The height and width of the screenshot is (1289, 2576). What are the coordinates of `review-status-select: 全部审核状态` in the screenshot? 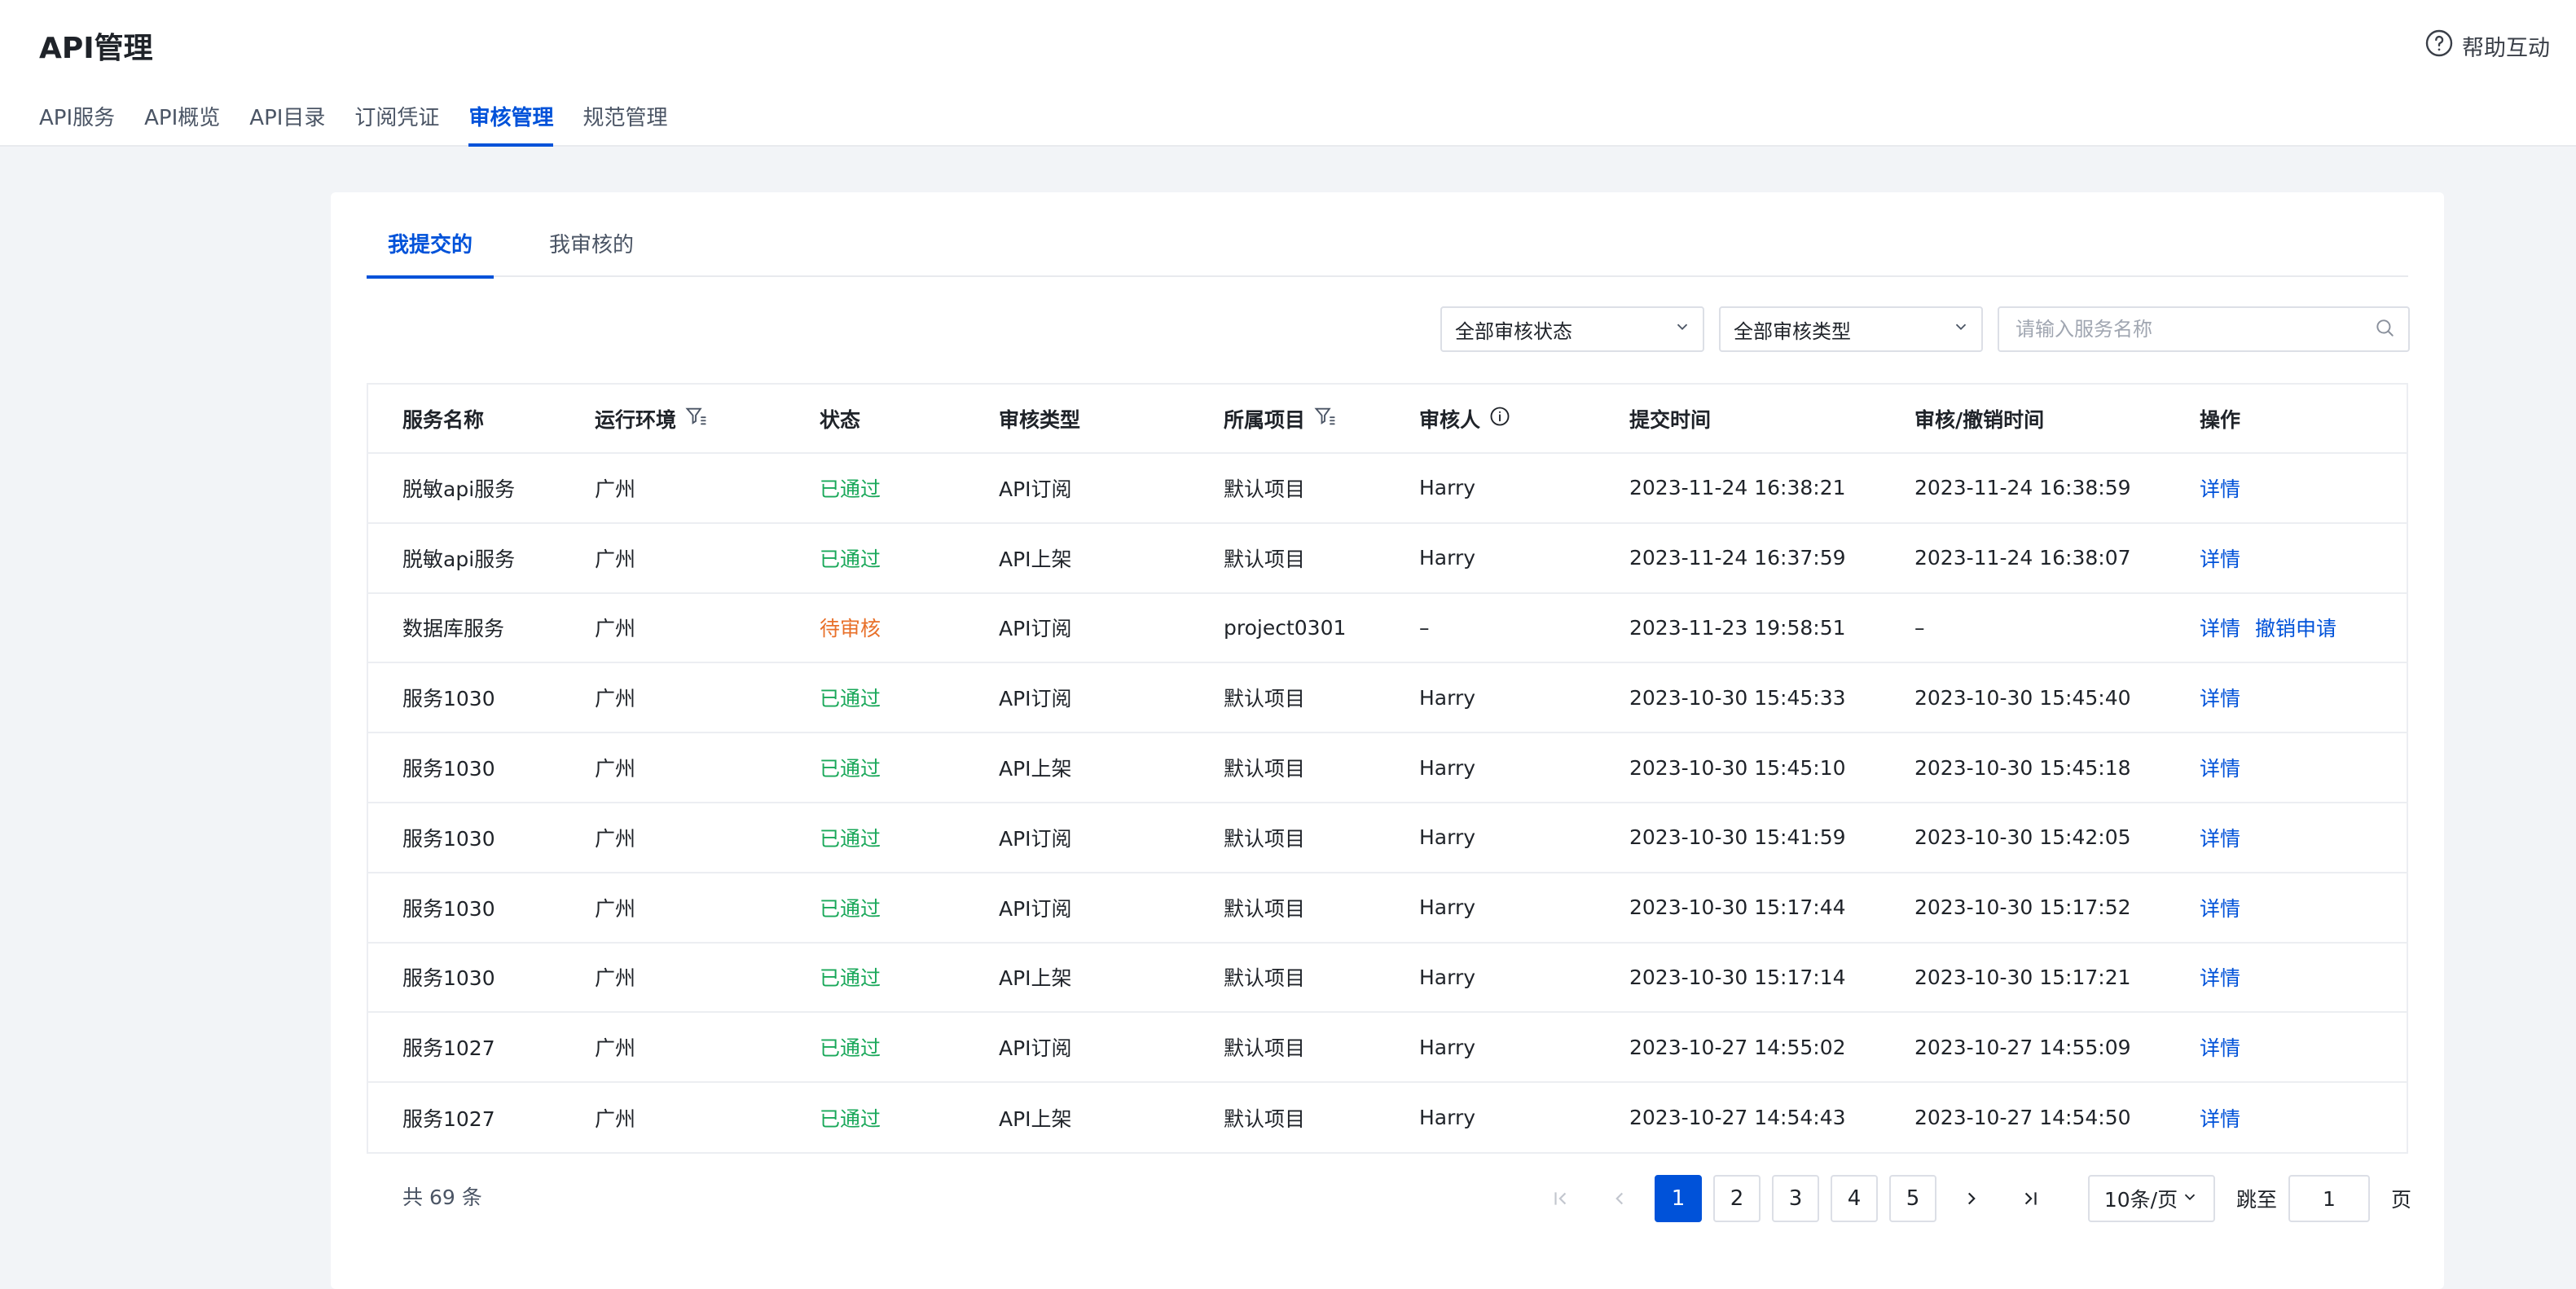 It's located at (1572, 329).